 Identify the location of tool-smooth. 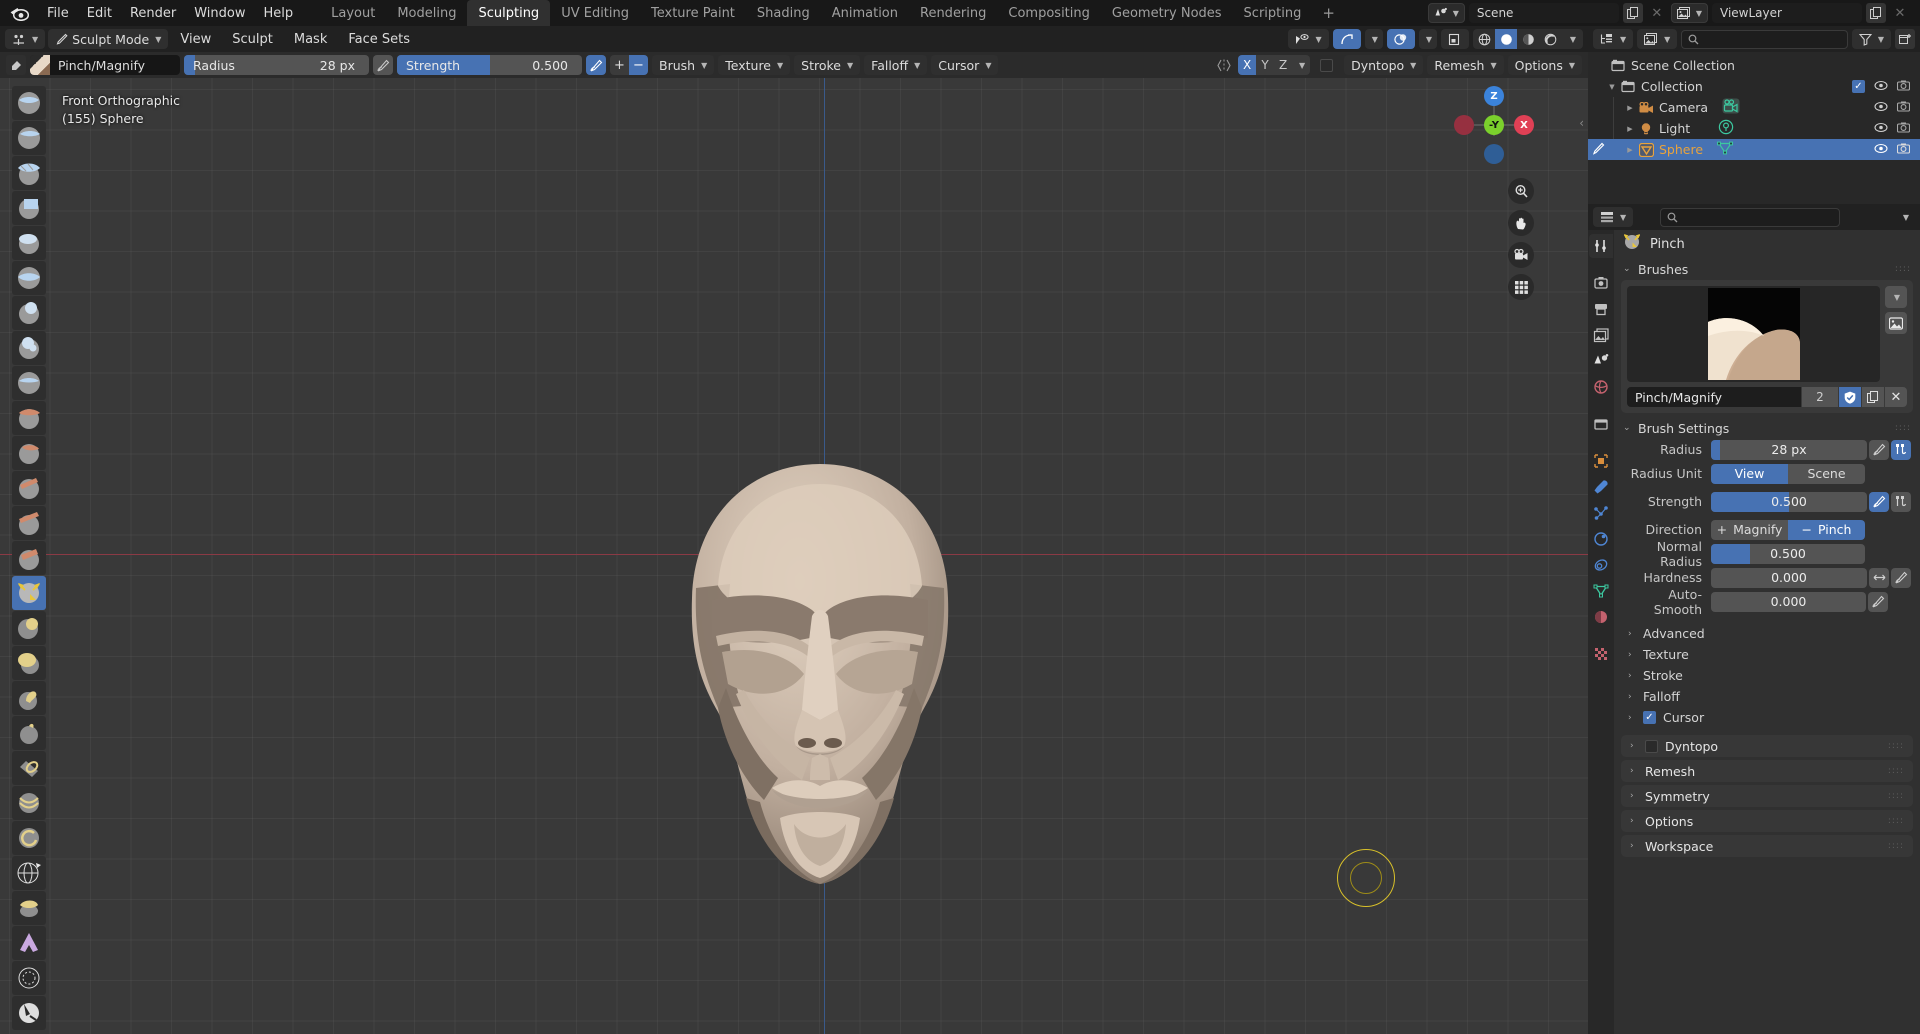
(29, 418).